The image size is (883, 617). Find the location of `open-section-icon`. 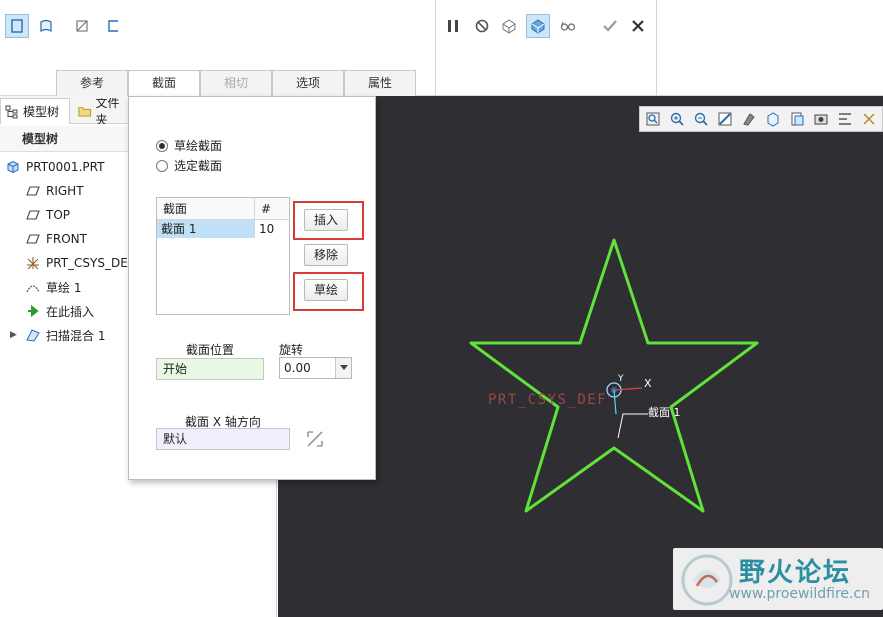

open-section-icon is located at coordinates (113, 26).